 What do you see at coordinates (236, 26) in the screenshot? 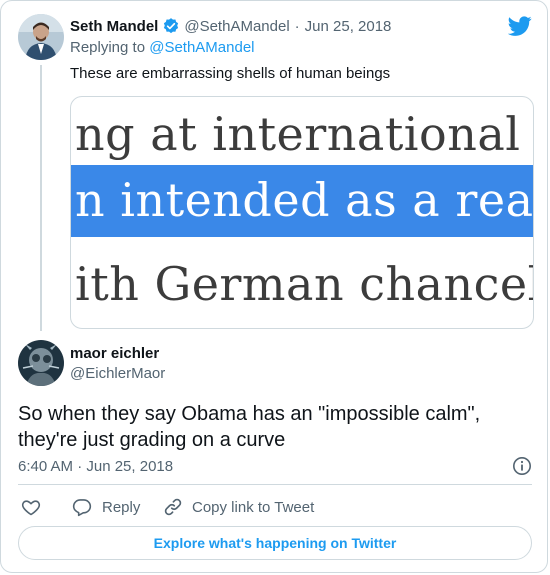
I see `parent-author-handle: @SethAMandel` at bounding box center [236, 26].